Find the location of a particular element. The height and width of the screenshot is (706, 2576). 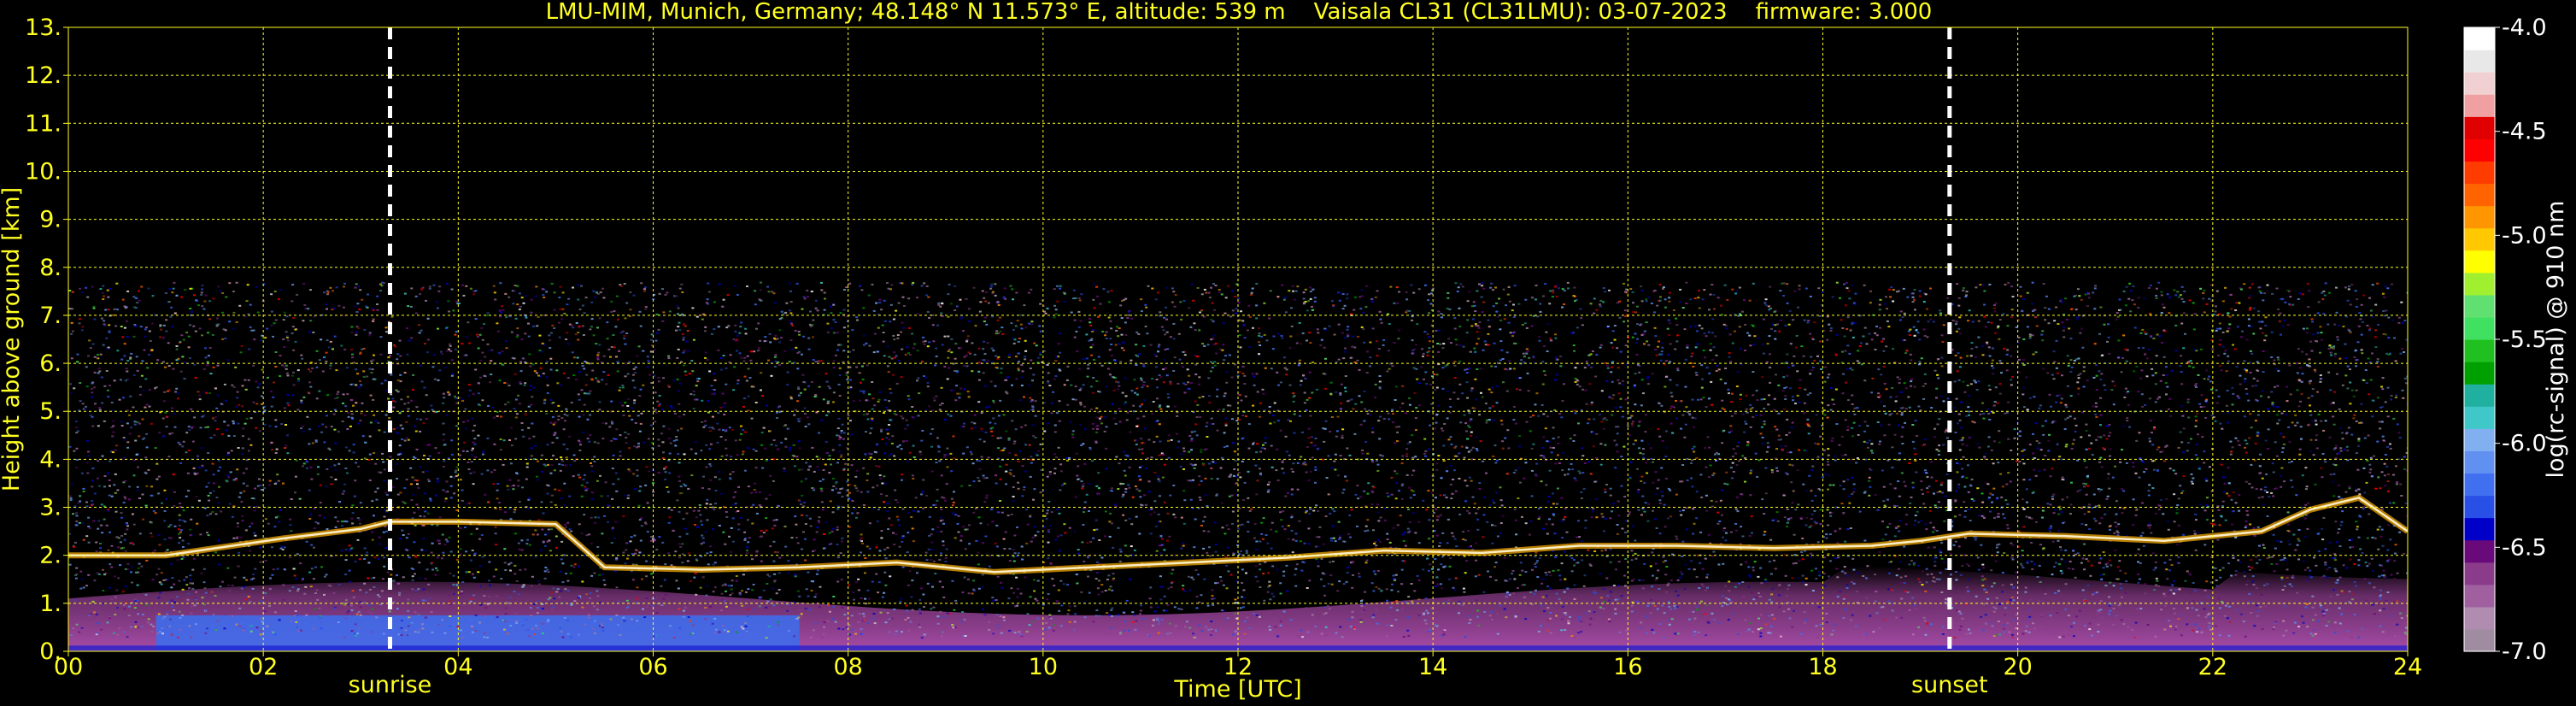

colorbar-label: log(rc-signal) @ 910 nm is located at coordinates (2556, 340).